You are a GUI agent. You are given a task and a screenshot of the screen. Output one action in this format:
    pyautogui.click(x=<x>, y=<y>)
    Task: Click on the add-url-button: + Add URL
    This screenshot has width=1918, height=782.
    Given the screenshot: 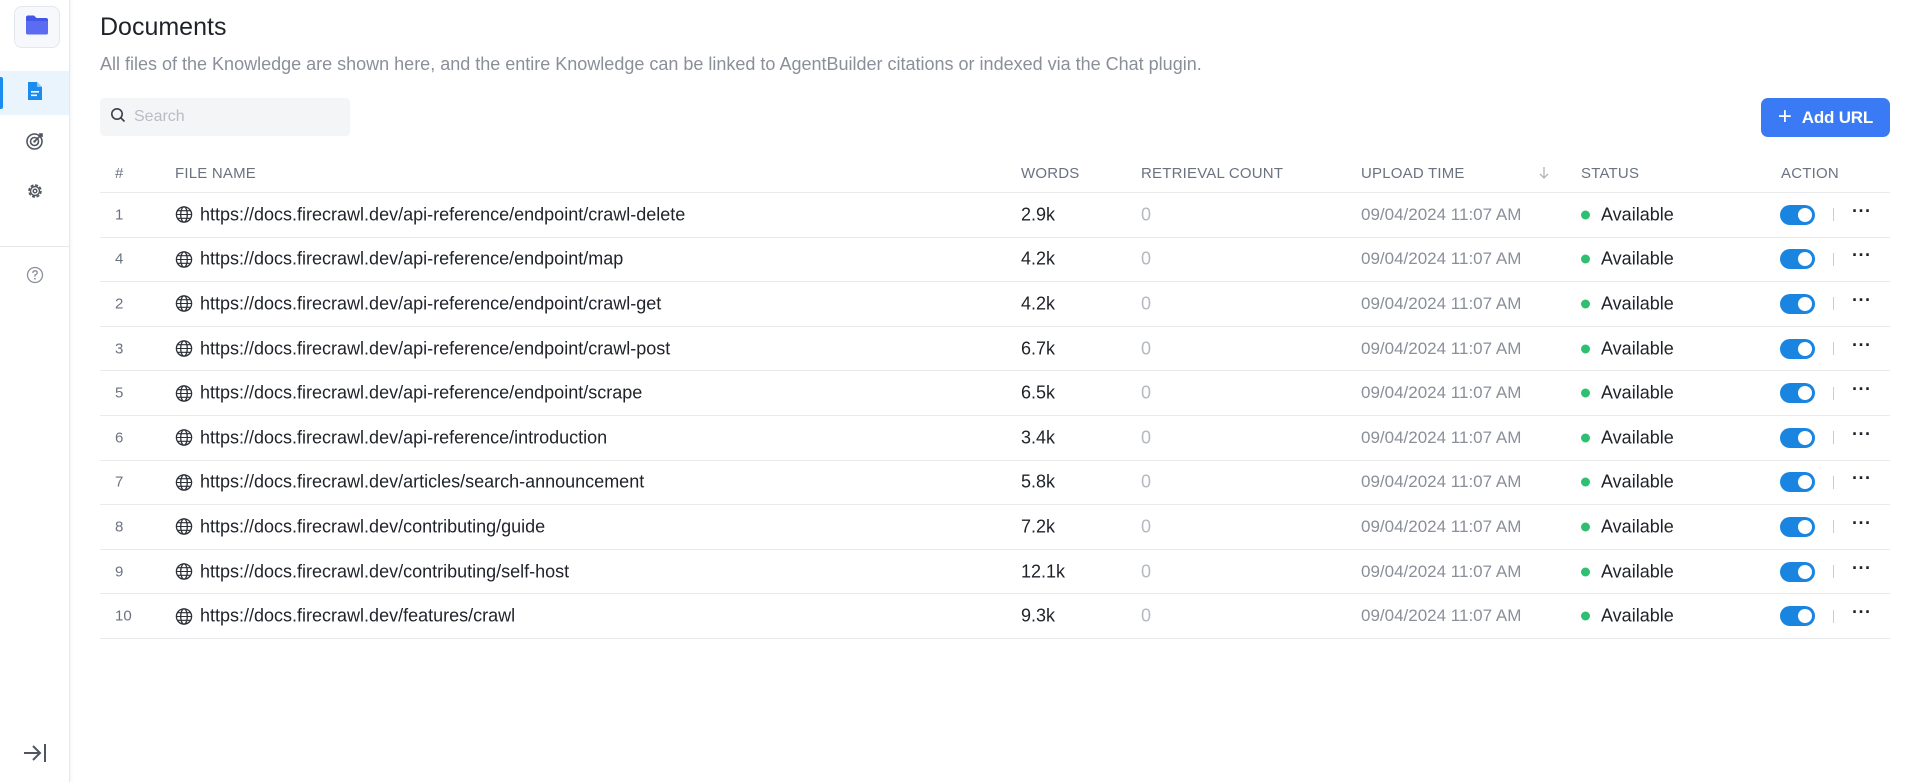 What is the action you would take?
    pyautogui.click(x=1825, y=117)
    